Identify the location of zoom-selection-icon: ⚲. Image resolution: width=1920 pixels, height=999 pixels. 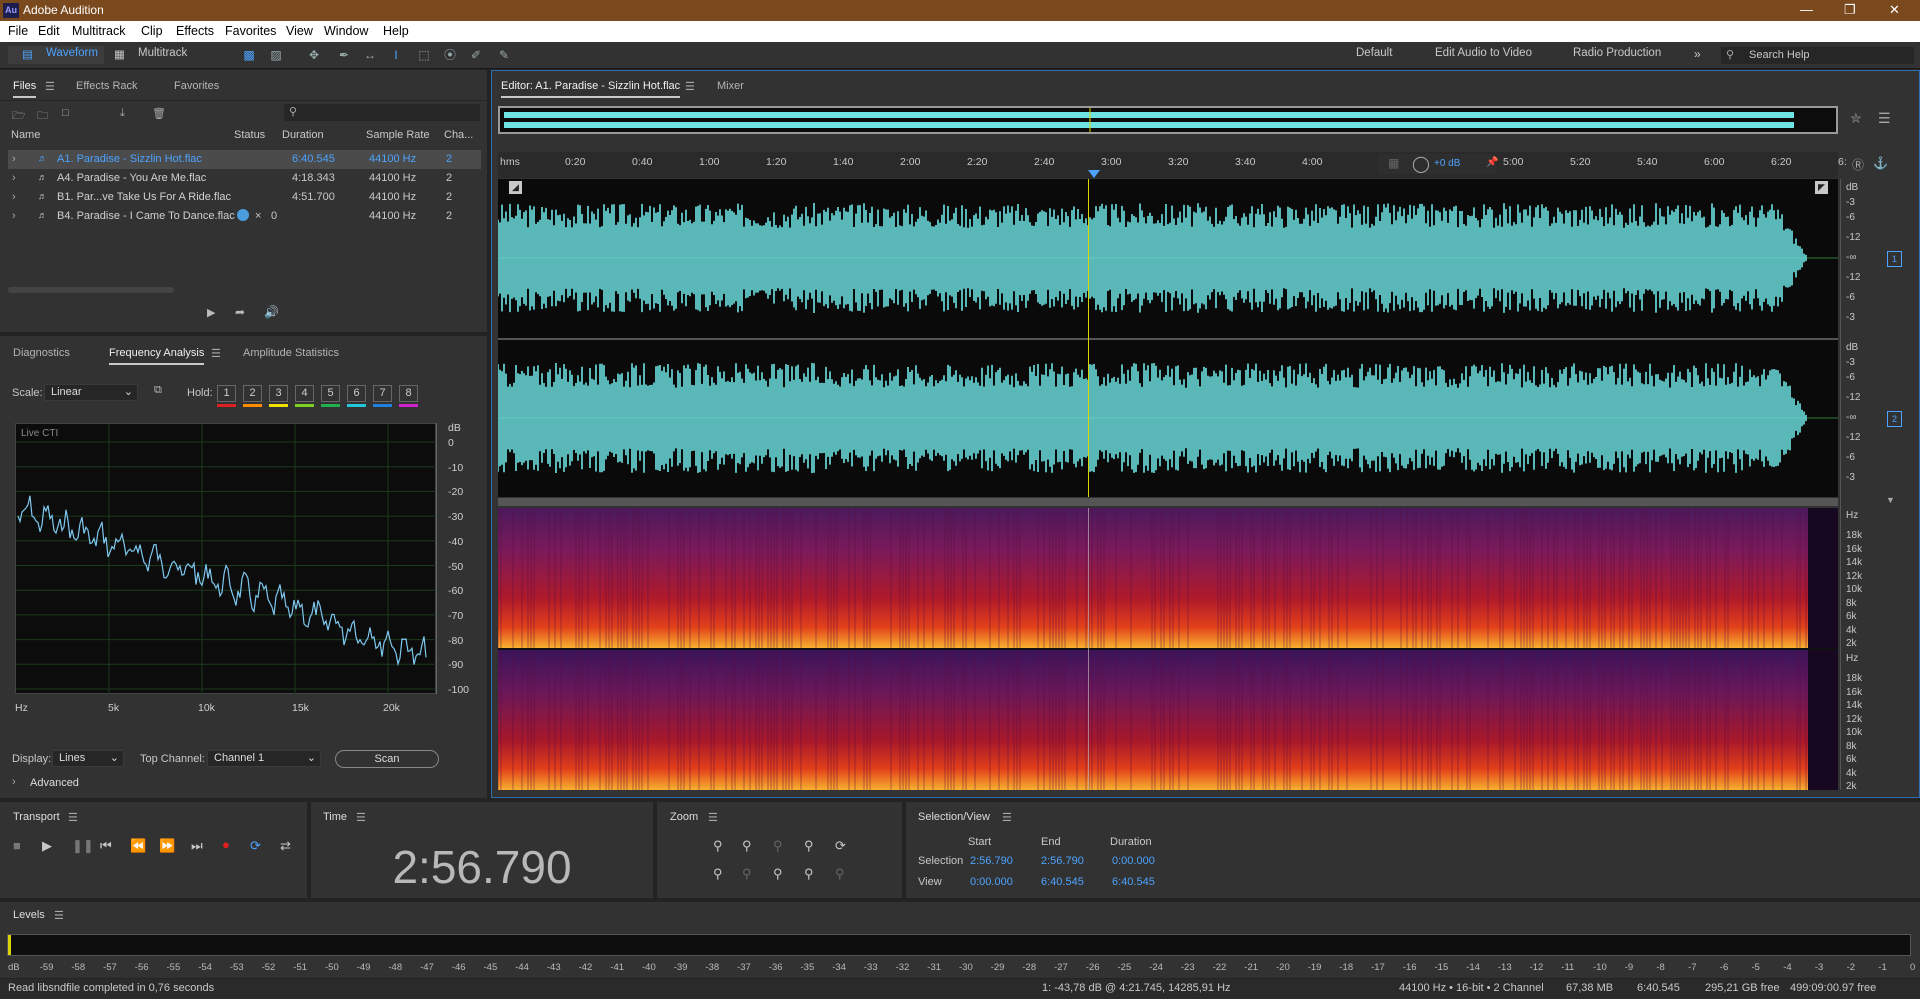
(778, 874).